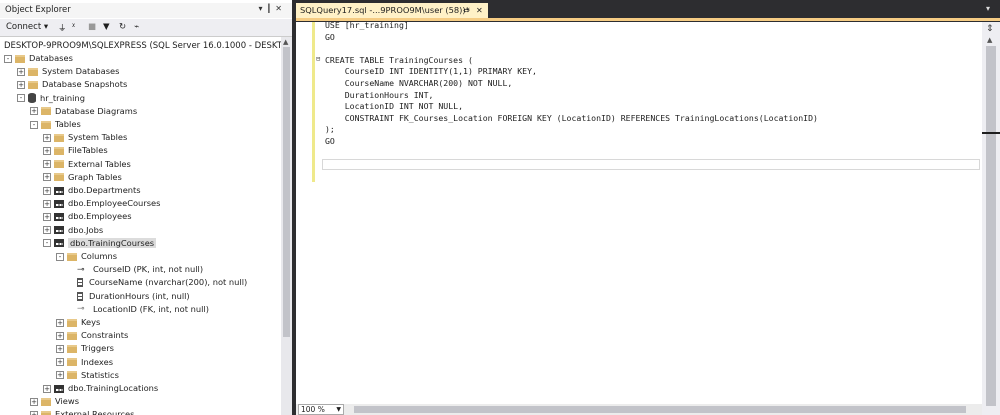 The height and width of the screenshot is (415, 1000). Describe the element at coordinates (92, 27) in the screenshot. I see `stop-icon: ■` at that location.